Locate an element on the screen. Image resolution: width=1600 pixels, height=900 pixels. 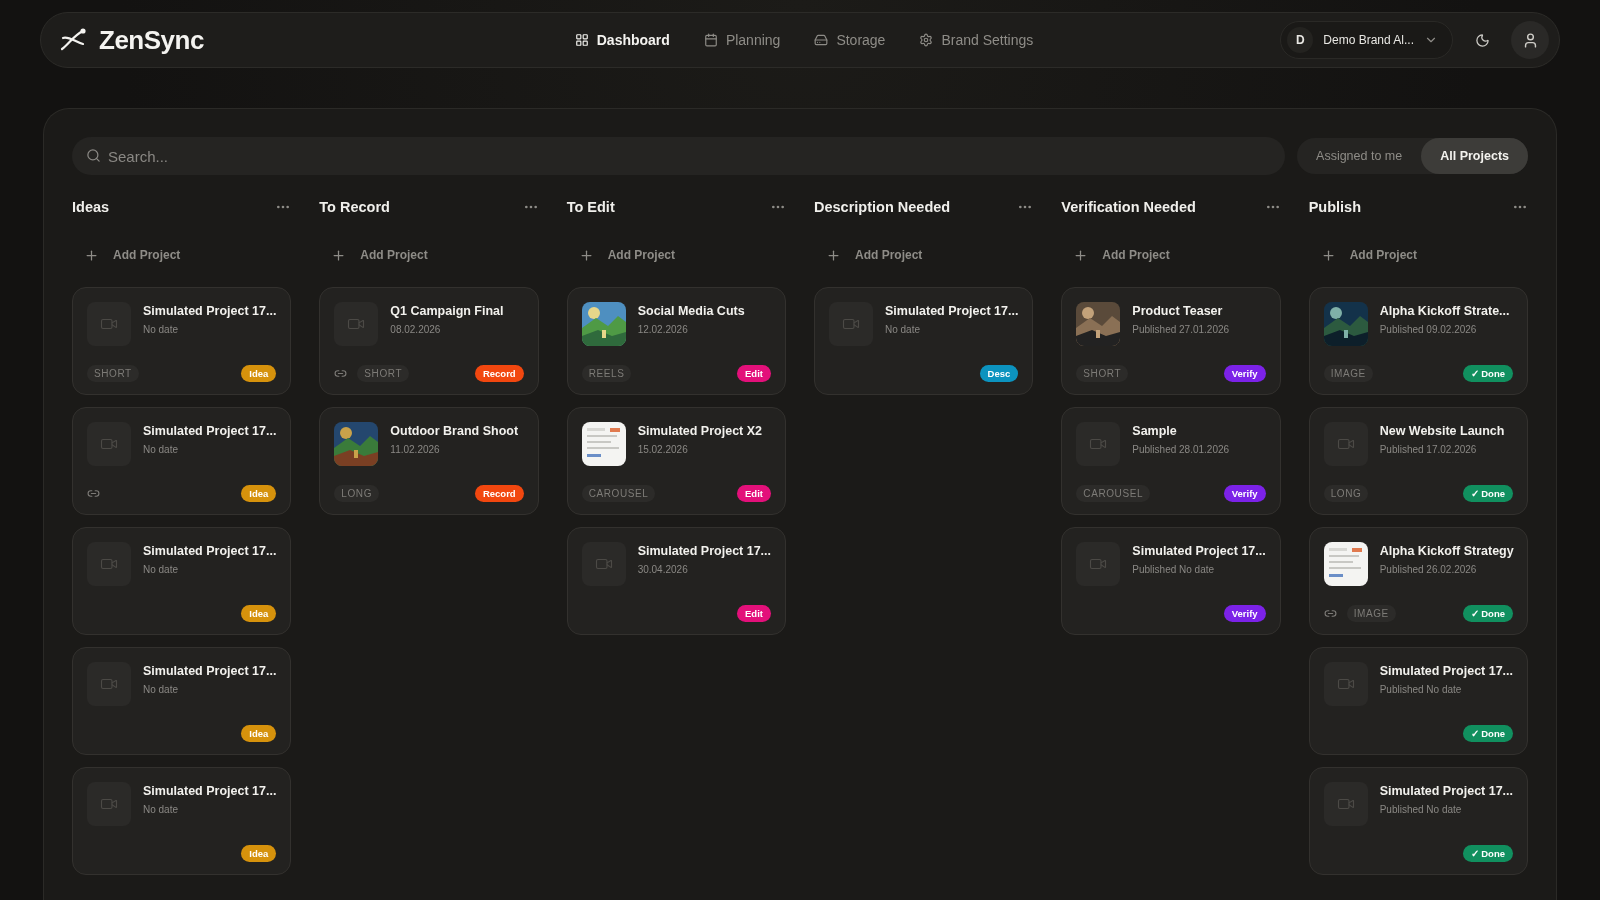
project-date: 08.02.2026 is located at coordinates (416, 329).